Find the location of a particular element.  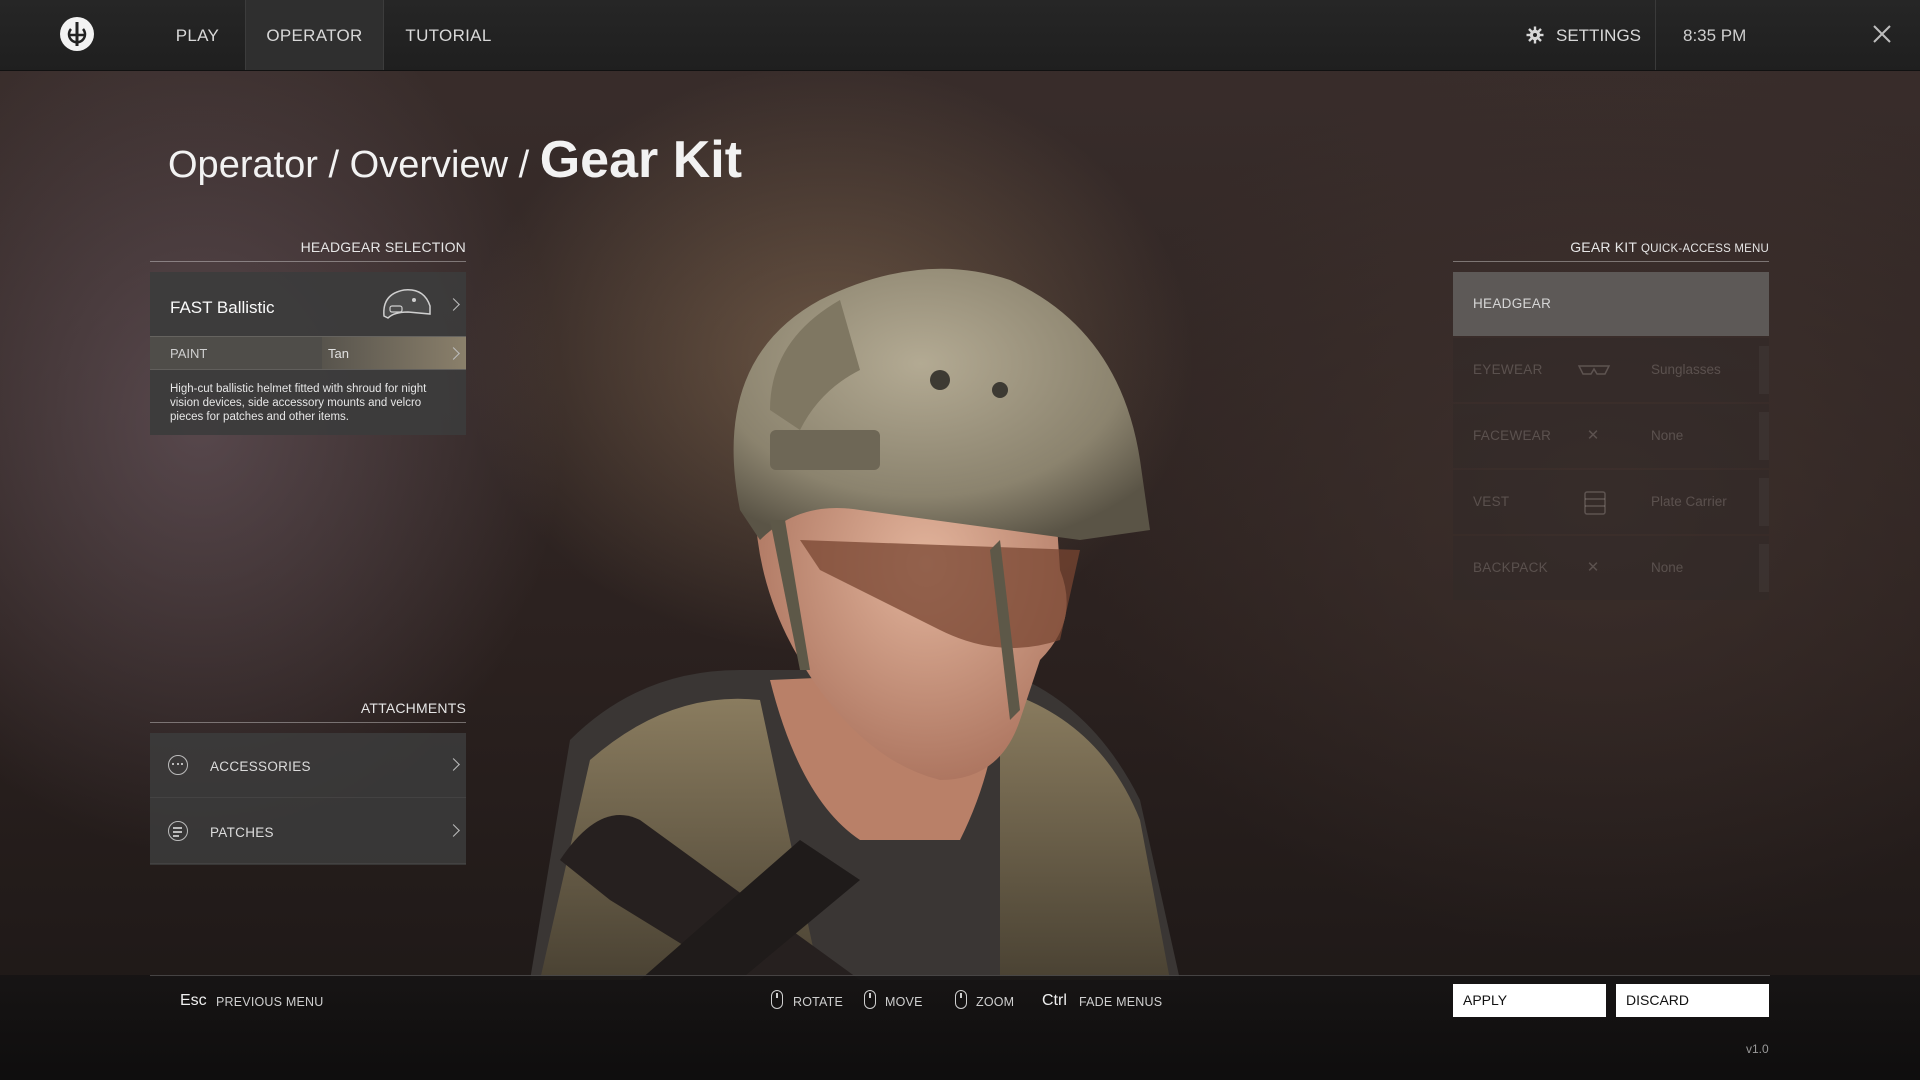

gear-icon is located at coordinates (1535, 35).